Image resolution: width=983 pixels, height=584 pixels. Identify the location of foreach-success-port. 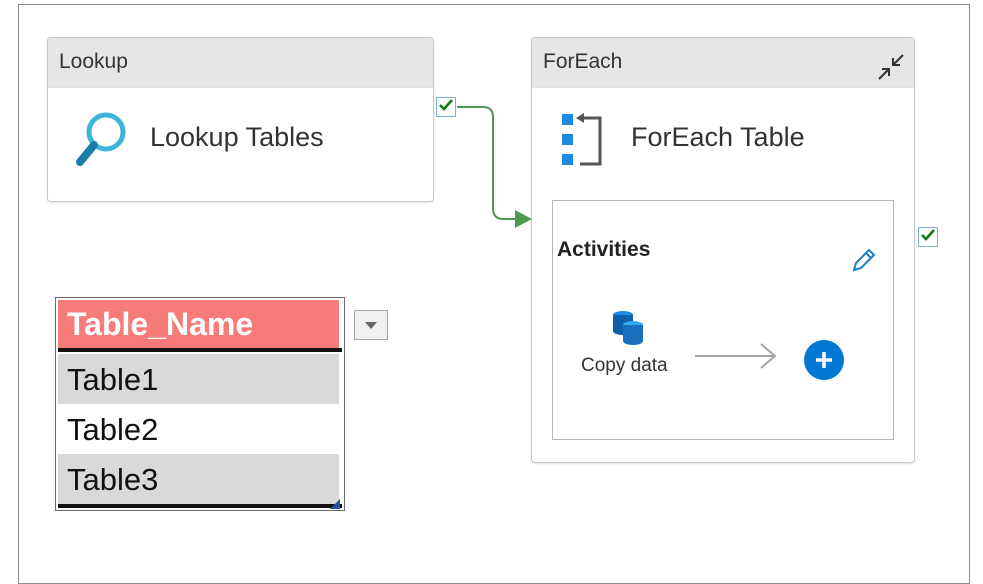
(928, 237).